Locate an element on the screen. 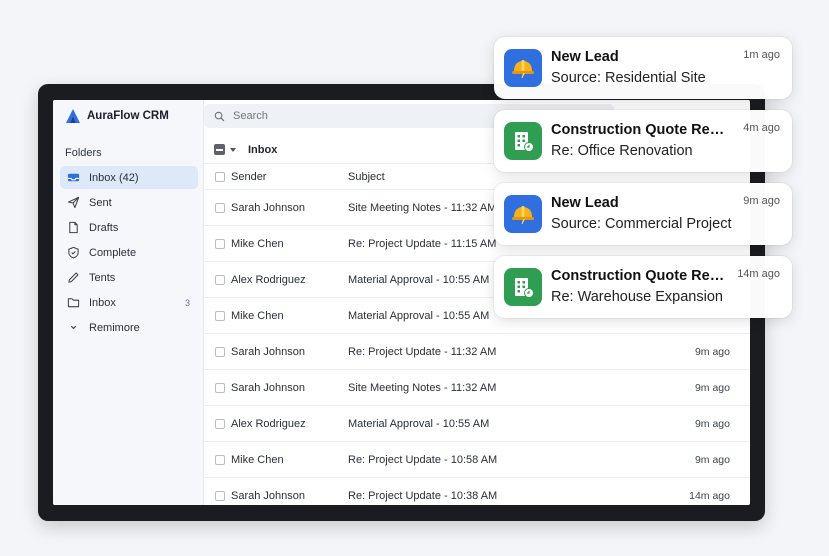 The image size is (829, 556). notification-subtitle: Re: Office Renovation is located at coordinates (622, 151).